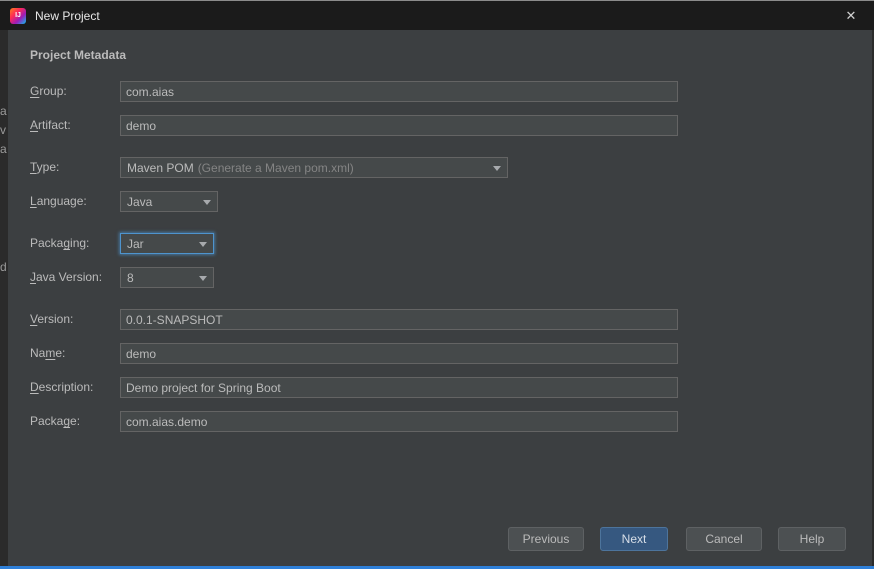 The image size is (874, 569). I want to click on background-window-edge: a v a d, so click(4, 298).